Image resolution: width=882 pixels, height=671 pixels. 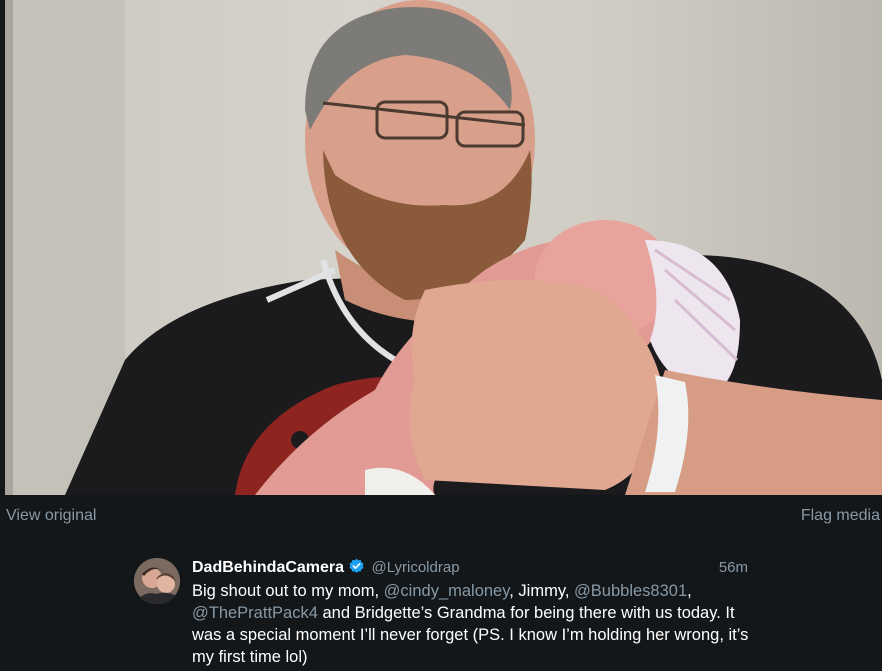 What do you see at coordinates (255, 613) in the screenshot?
I see `mention-link: @ThePrattPack4` at bounding box center [255, 613].